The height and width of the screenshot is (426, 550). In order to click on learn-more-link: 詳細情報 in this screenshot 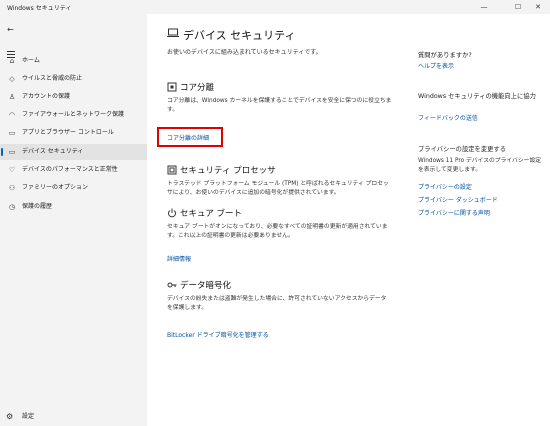, I will do `click(179, 258)`.